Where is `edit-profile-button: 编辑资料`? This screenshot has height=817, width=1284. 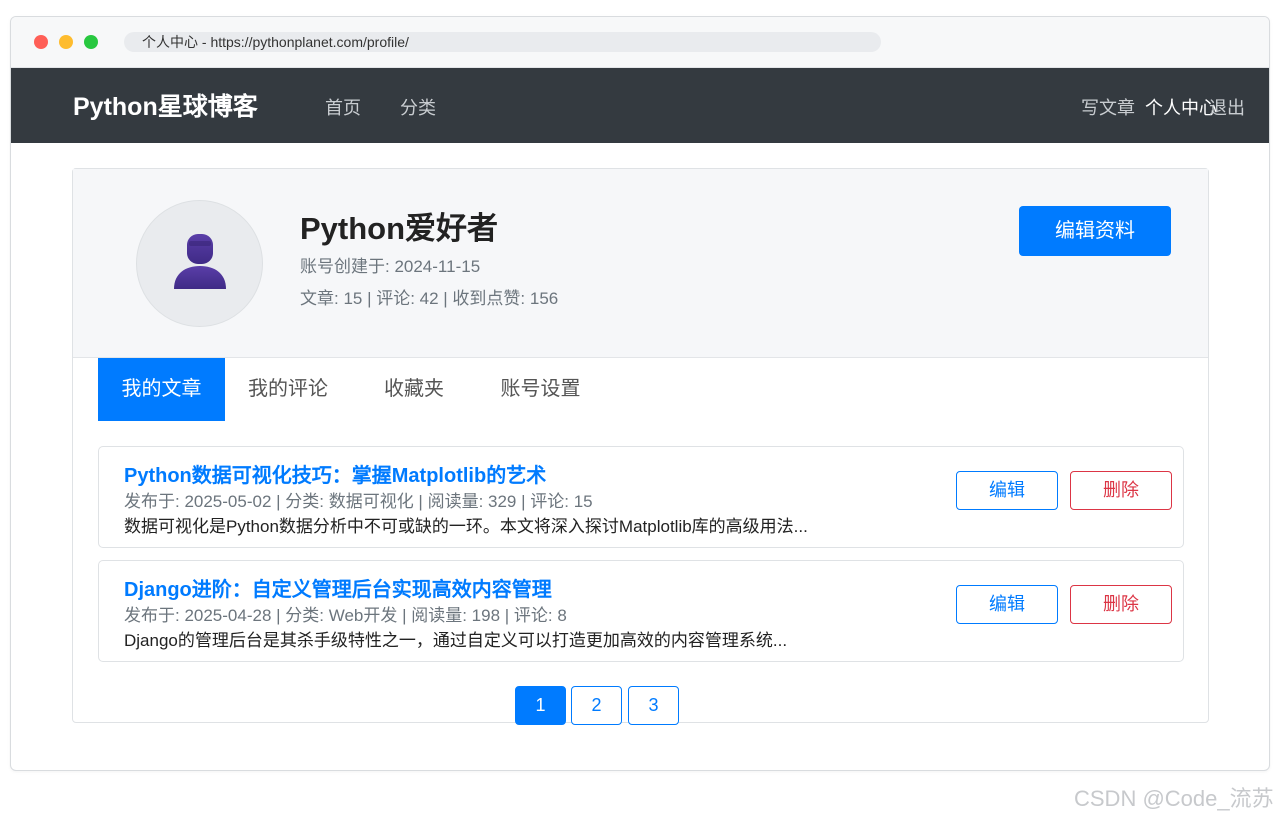 edit-profile-button: 编辑资料 is located at coordinates (1095, 231).